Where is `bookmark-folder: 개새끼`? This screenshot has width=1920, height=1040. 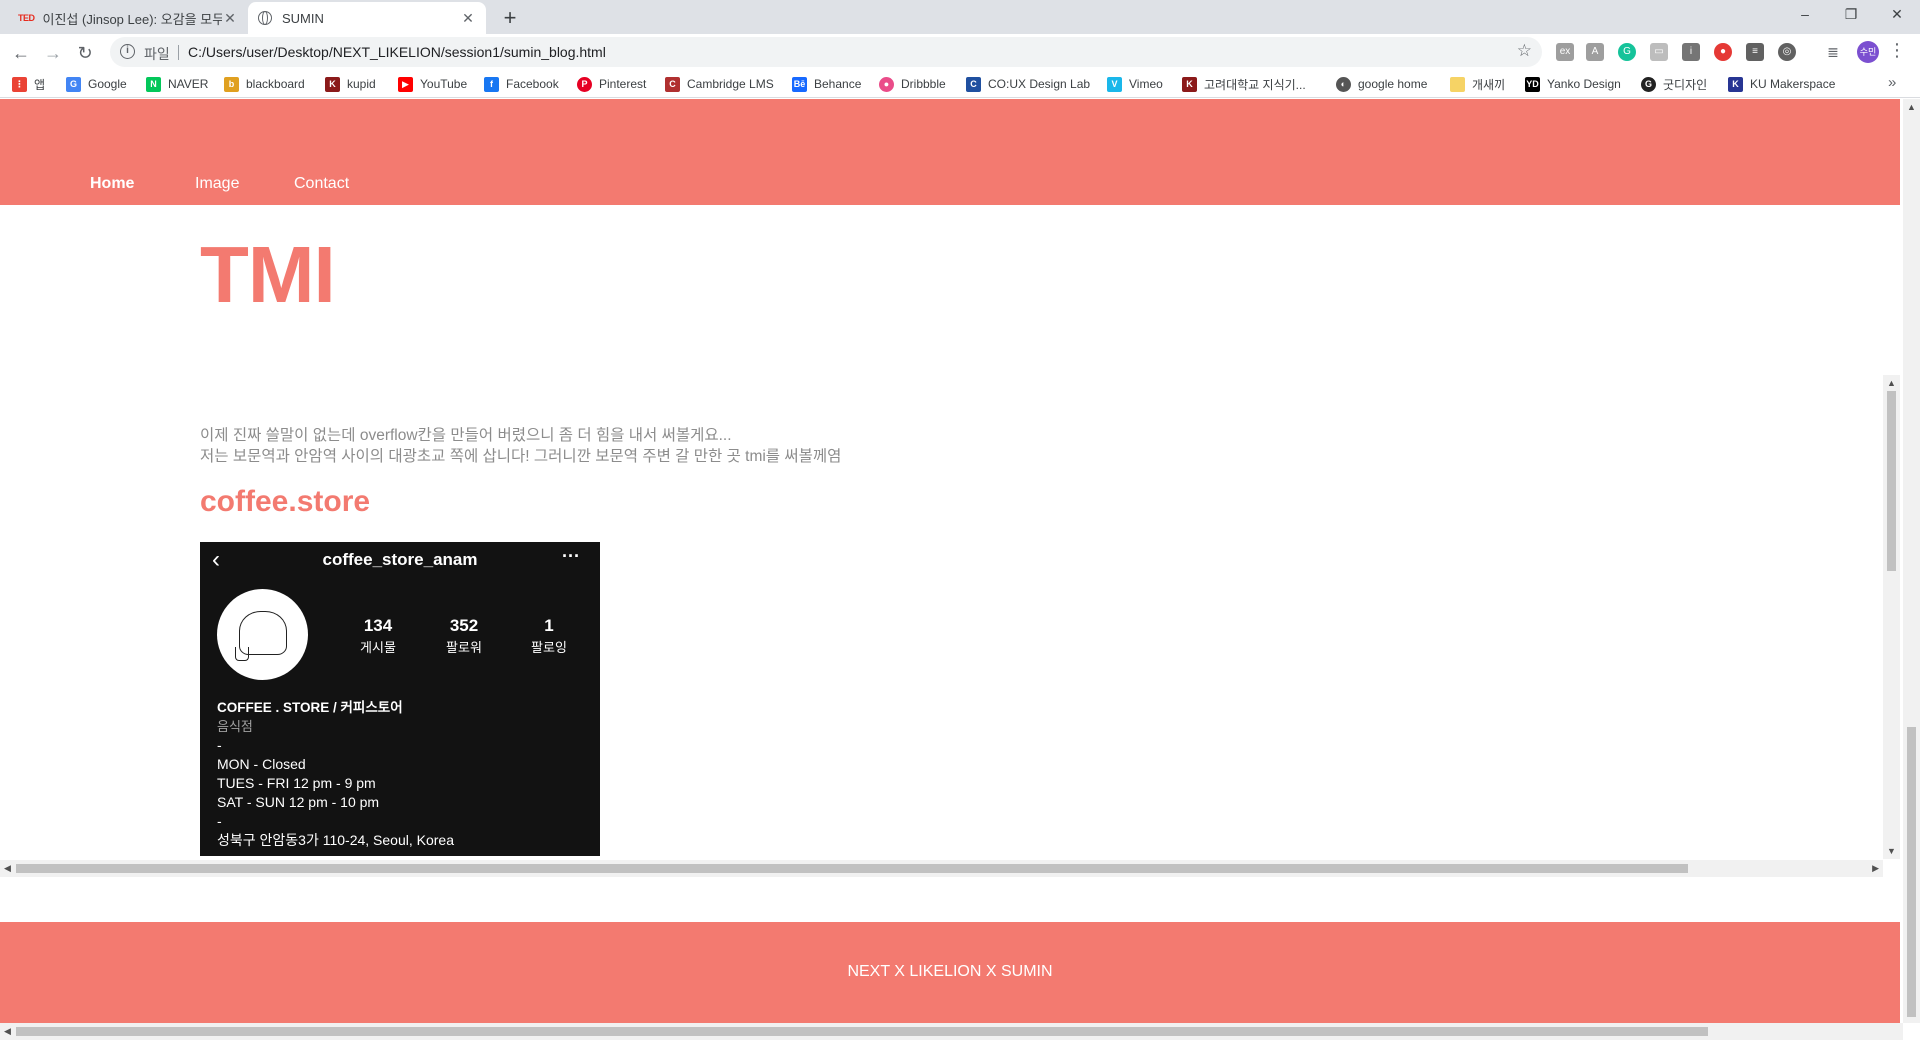
bookmark-folder: 개새끼 is located at coordinates (1477, 84).